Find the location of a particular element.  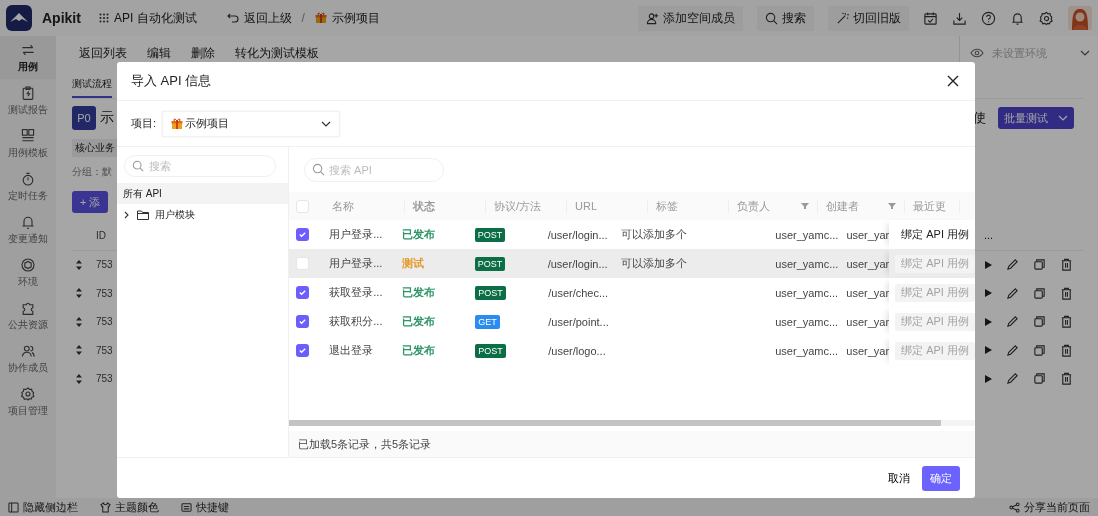

label-text: 使 is located at coordinates (979, 118).